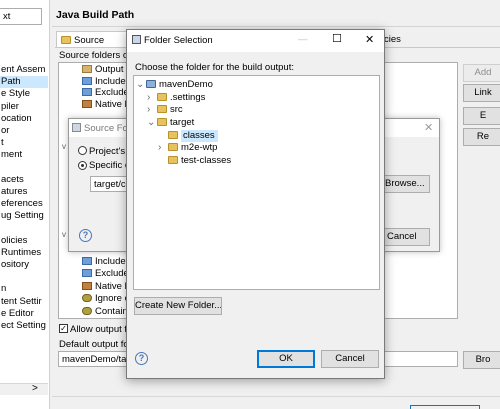 This screenshot has width=500, height=409. Describe the element at coordinates (104, 262) in the screenshot. I see `source-tree-item: Included` at that location.